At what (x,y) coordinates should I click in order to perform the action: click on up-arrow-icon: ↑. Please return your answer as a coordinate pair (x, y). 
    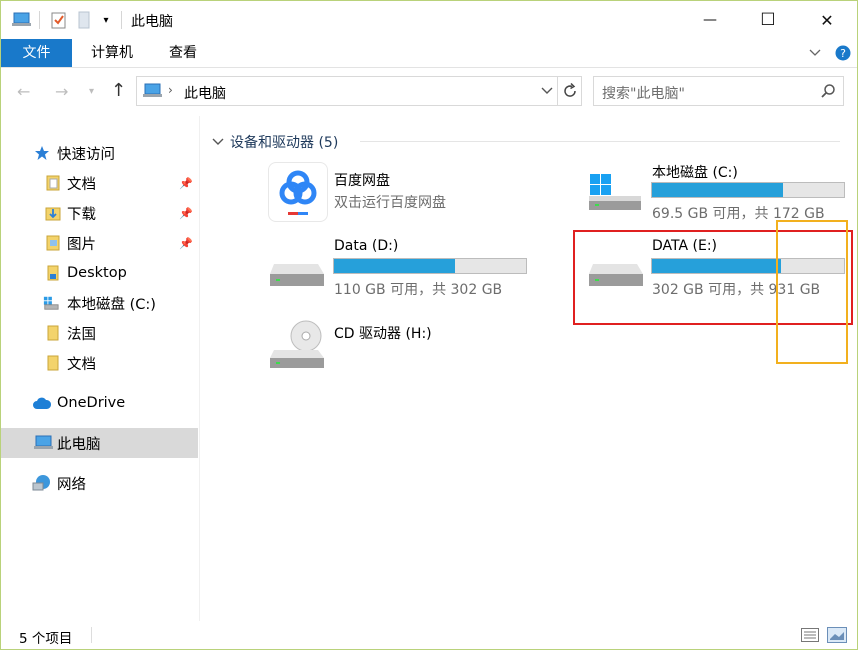
    Looking at the image, I should click on (118, 90).